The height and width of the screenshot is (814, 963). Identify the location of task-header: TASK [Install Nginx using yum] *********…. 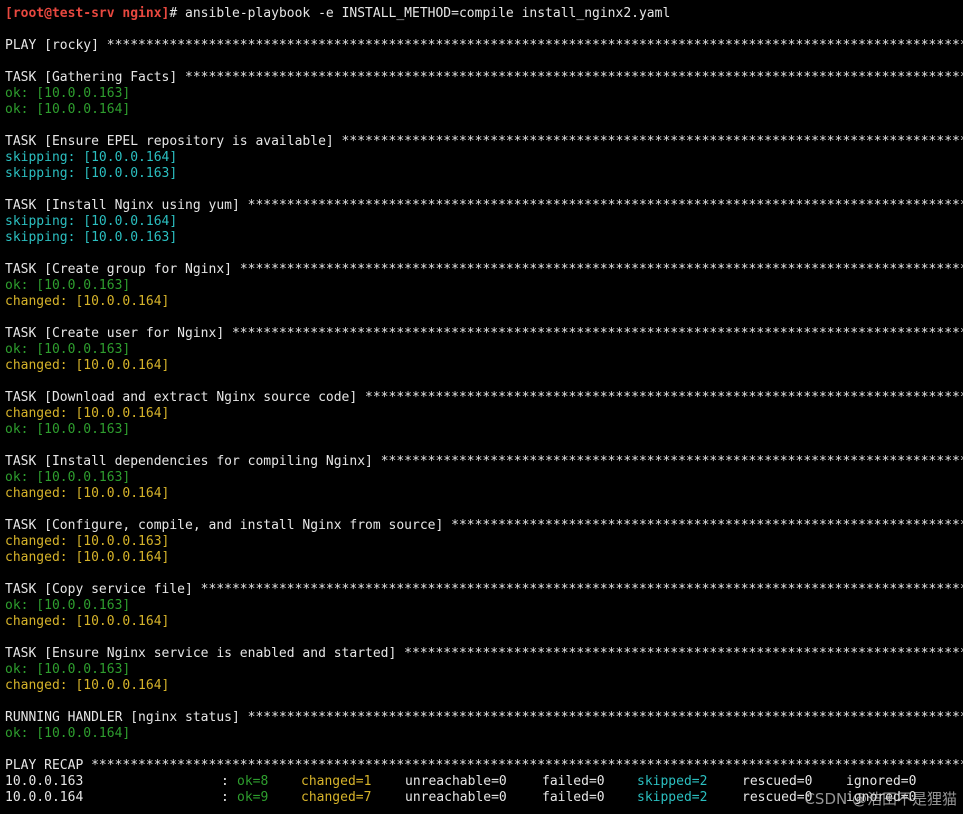
(484, 206).